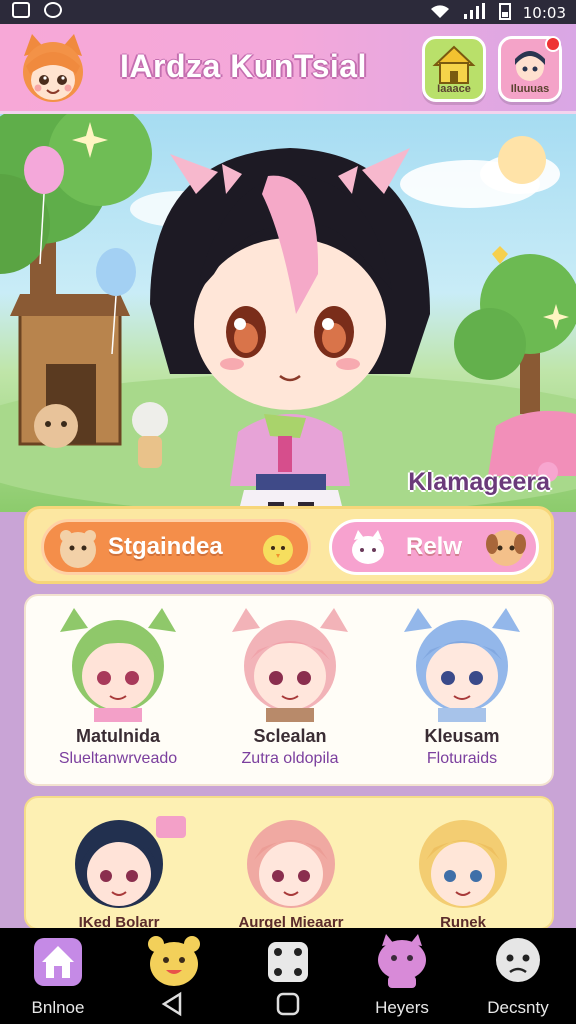  What do you see at coordinates (21, 10) in the screenshot?
I see `chart-notification-icon` at bounding box center [21, 10].